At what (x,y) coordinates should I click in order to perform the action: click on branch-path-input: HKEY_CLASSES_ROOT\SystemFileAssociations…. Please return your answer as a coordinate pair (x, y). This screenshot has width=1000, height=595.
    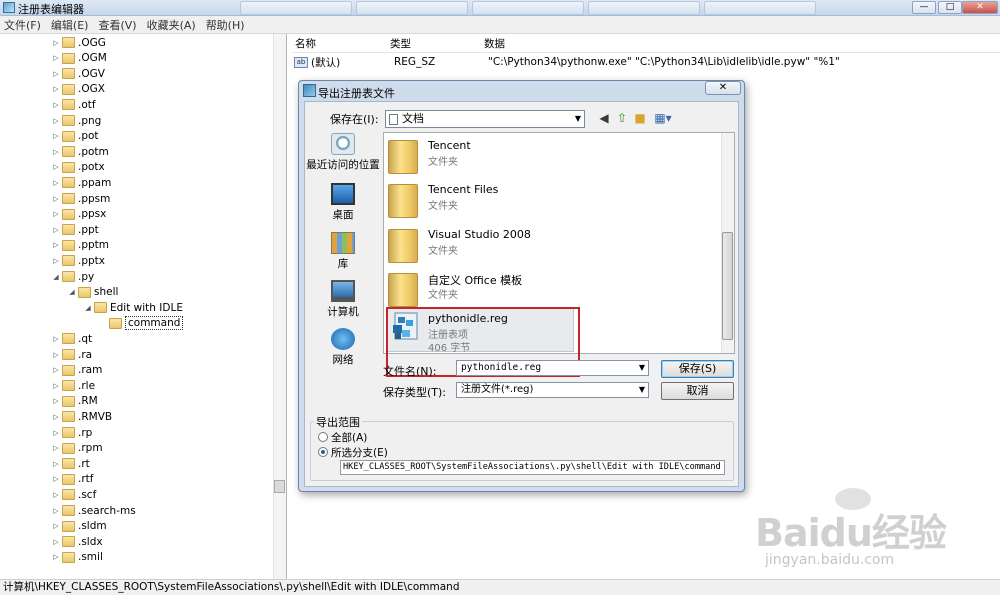
    Looking at the image, I should click on (532, 467).